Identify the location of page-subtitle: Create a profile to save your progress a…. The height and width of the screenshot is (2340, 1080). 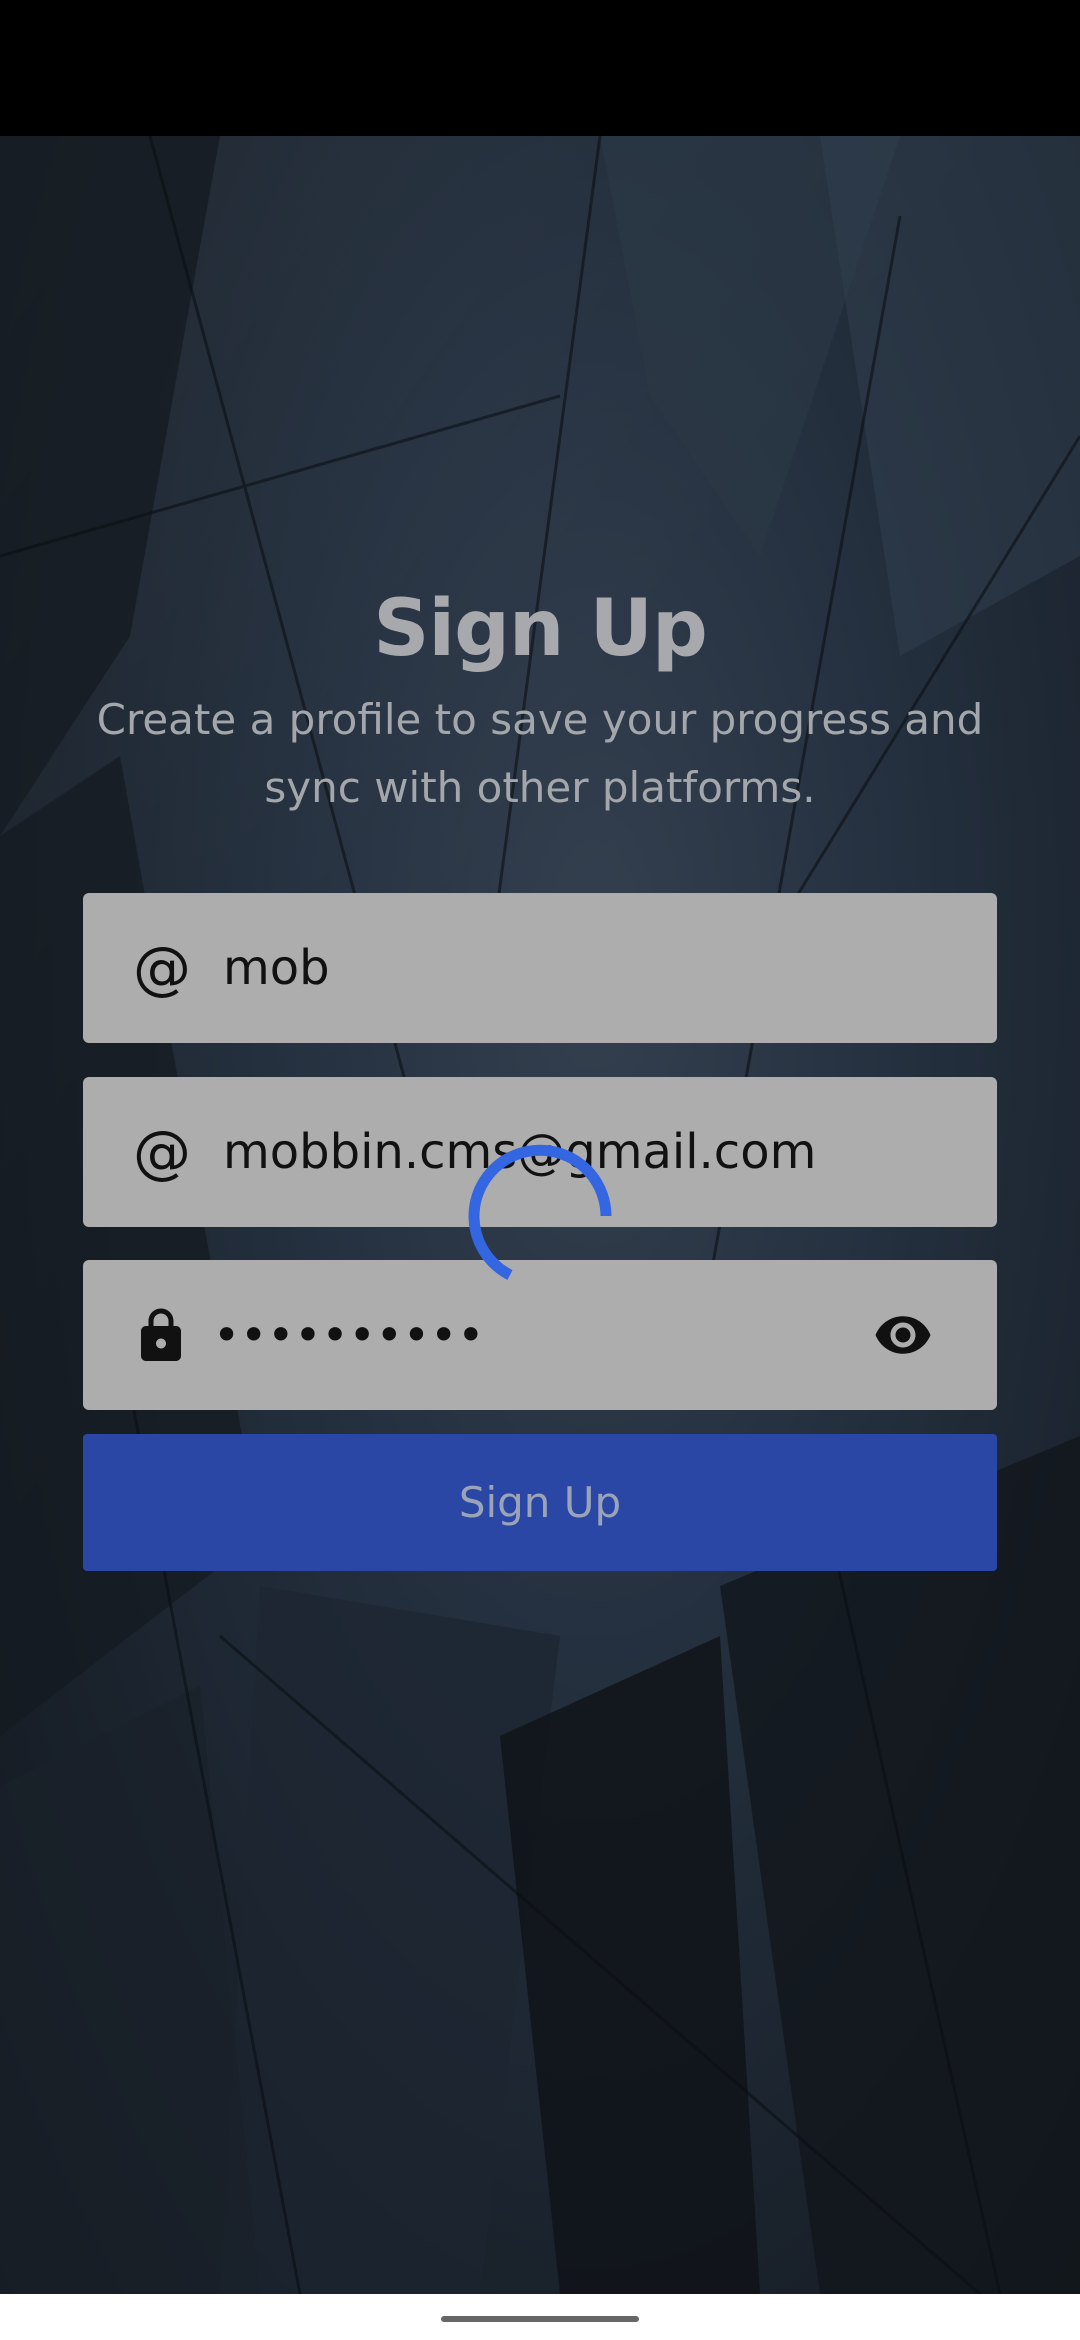
(540, 753).